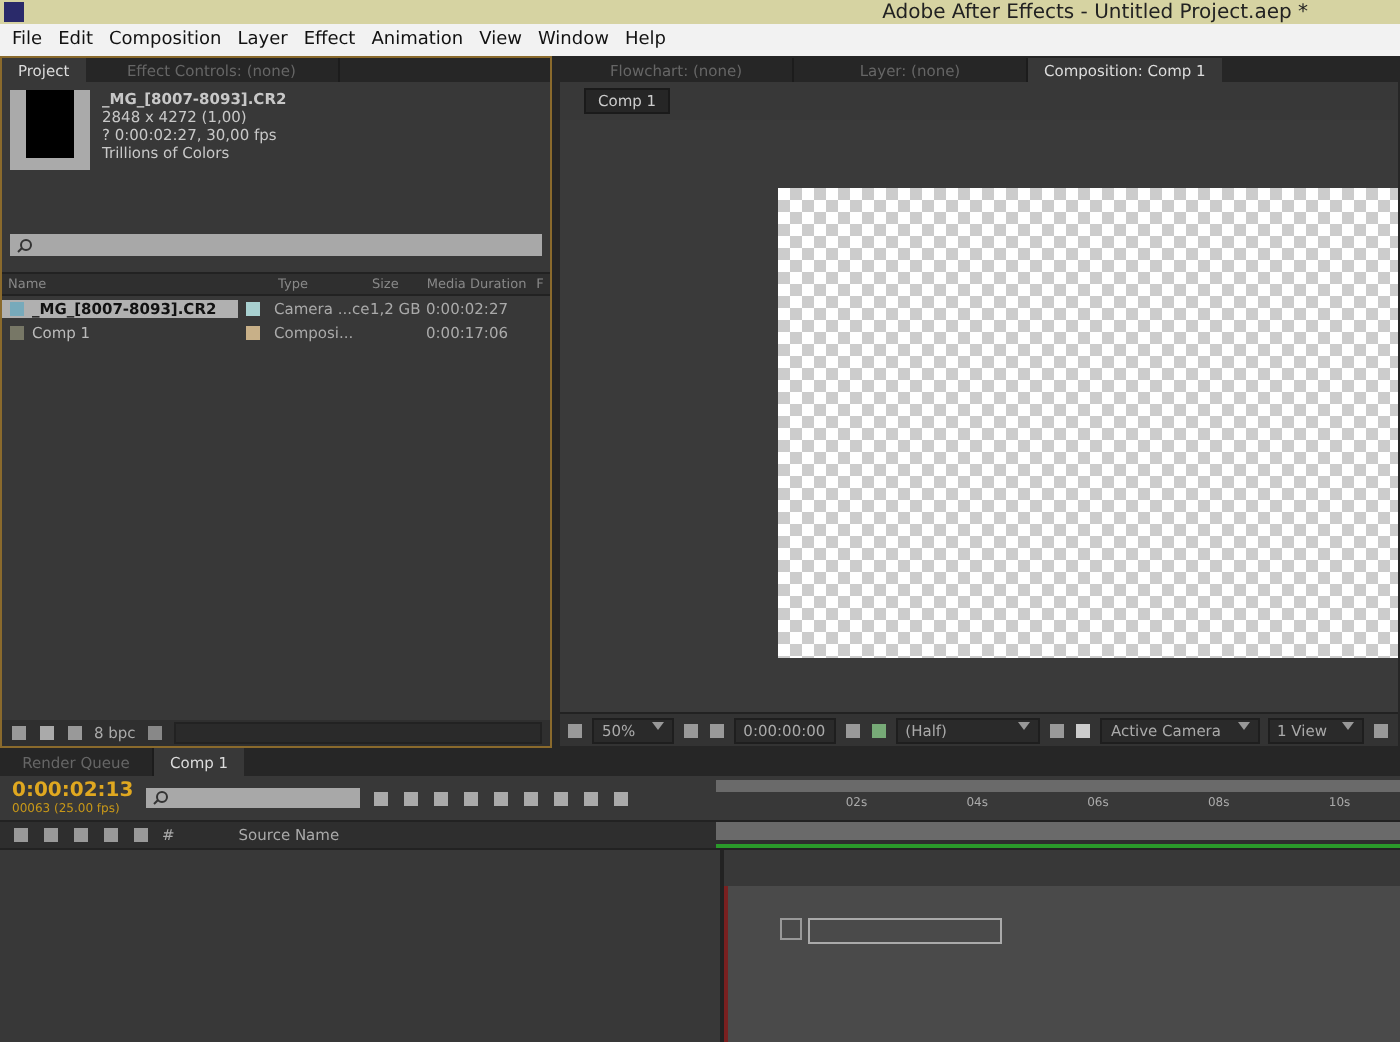 The image size is (1400, 1042). Describe the element at coordinates (75, 40) in the screenshot. I see `menu-item: Edit` at that location.